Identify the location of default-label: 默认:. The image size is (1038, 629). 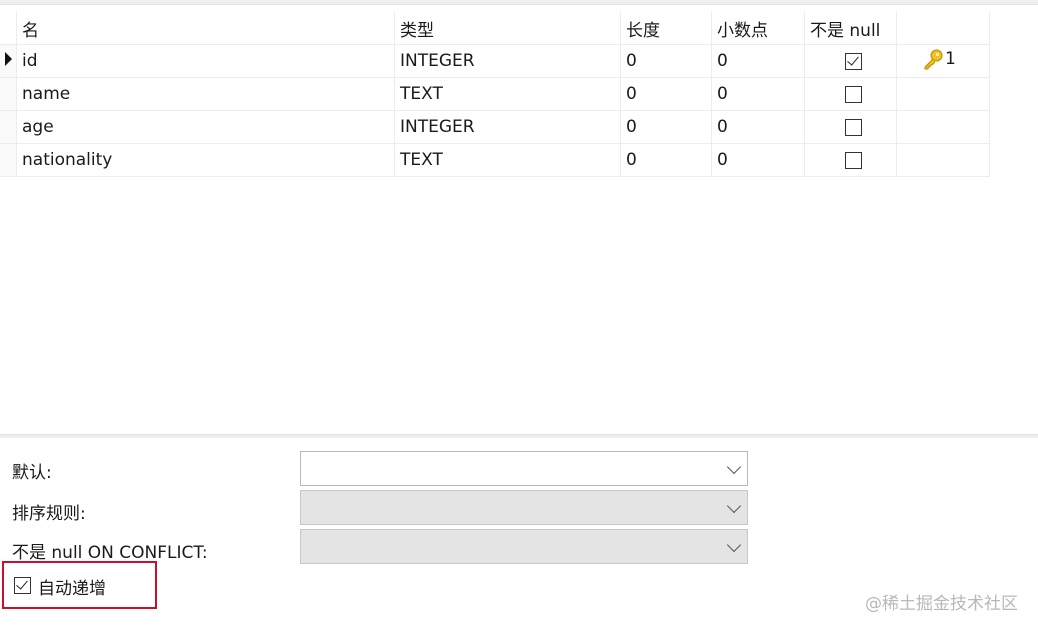
(32, 473).